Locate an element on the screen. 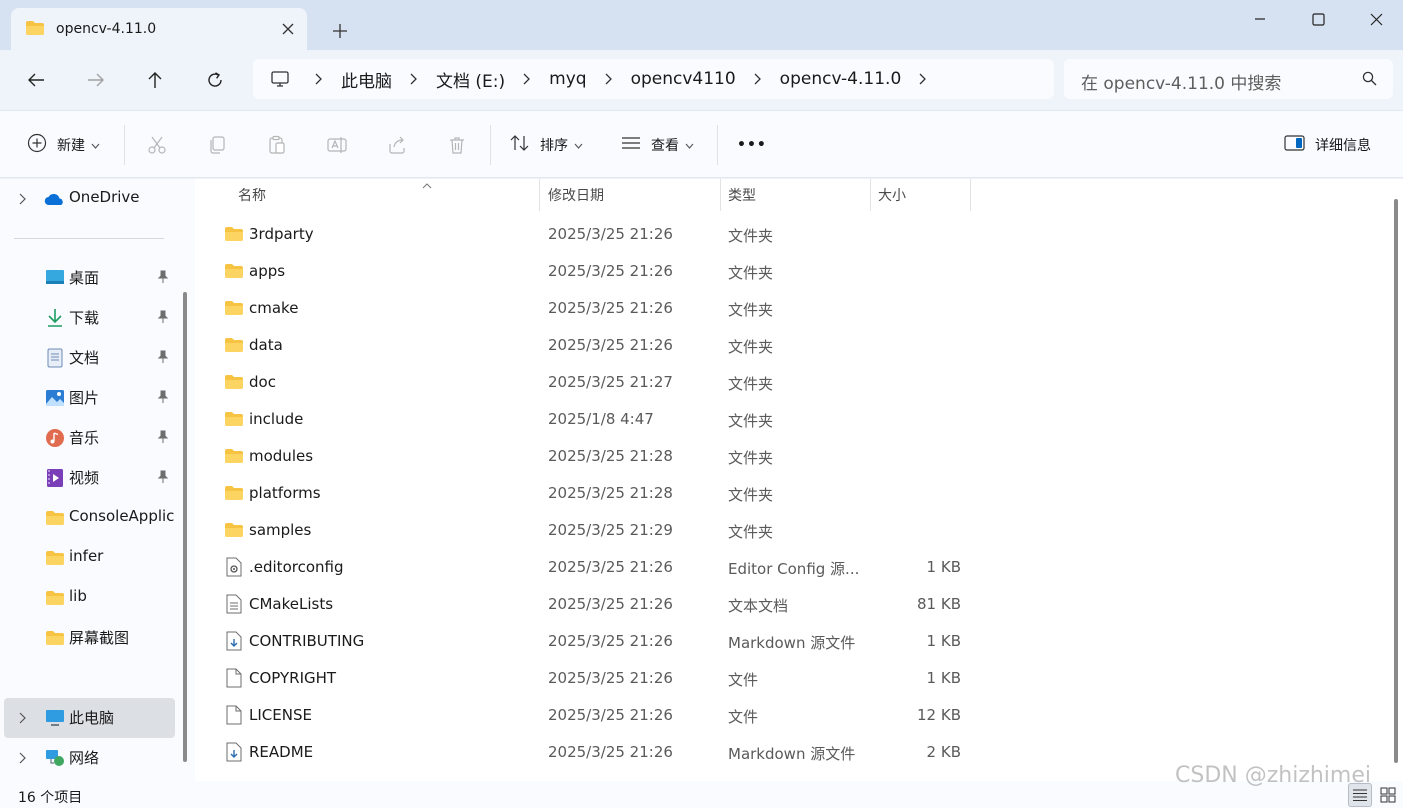 This screenshot has width=1403, height=808. column-header-name: 名称 is located at coordinates (335, 195).